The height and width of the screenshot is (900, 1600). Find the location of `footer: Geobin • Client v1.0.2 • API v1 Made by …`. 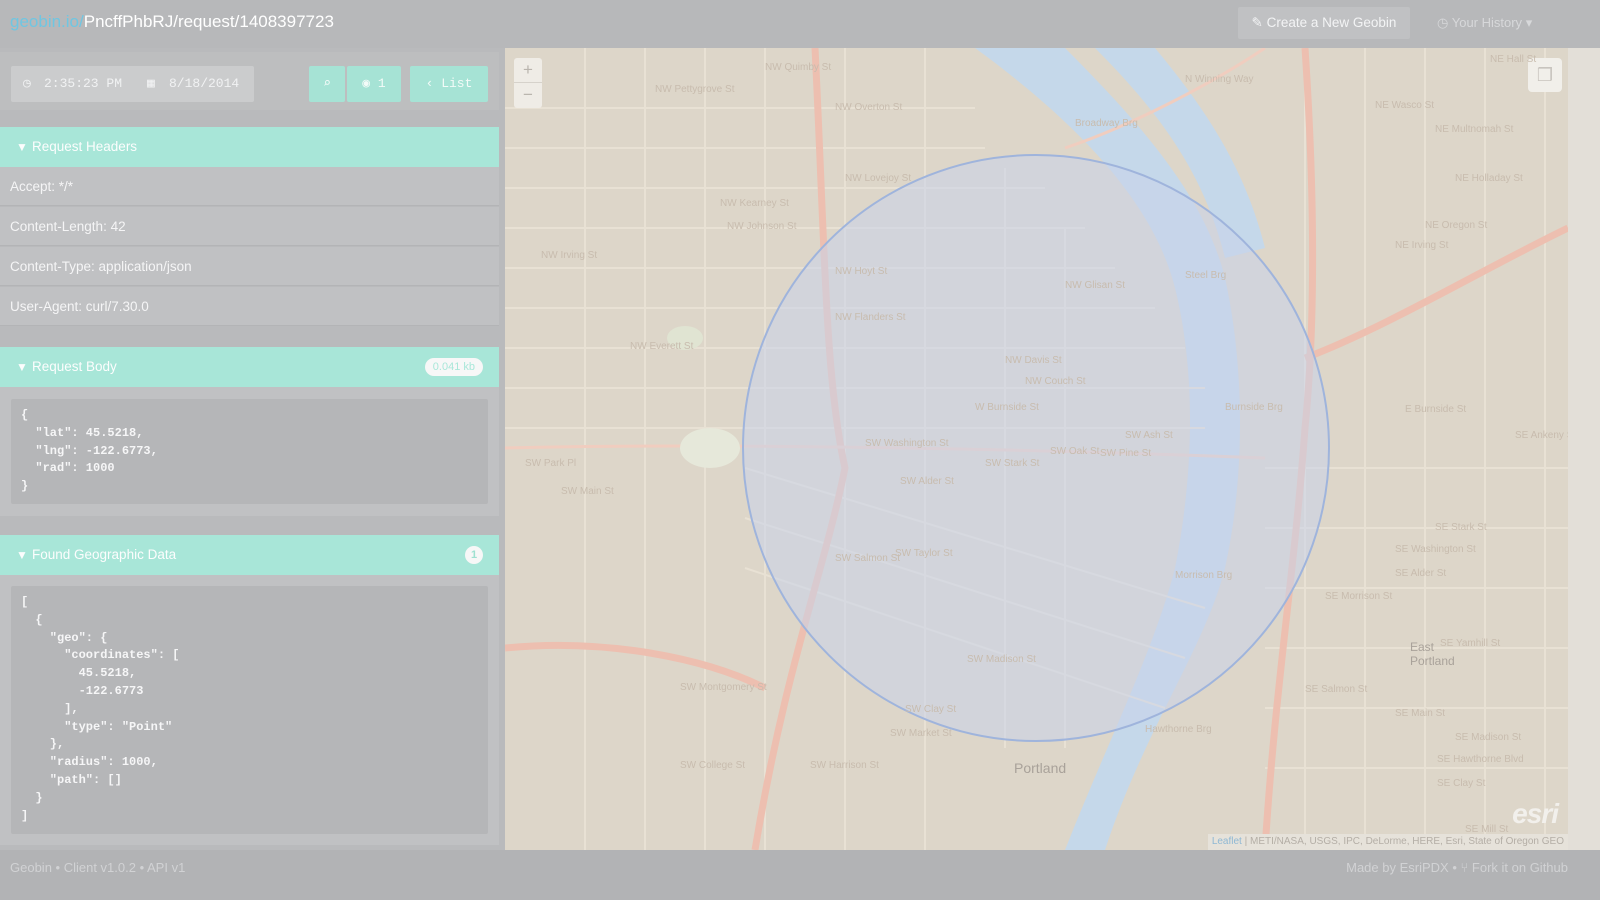

footer: Geobin • Client v1.0.2 • API v1 Made by … is located at coordinates (800, 875).